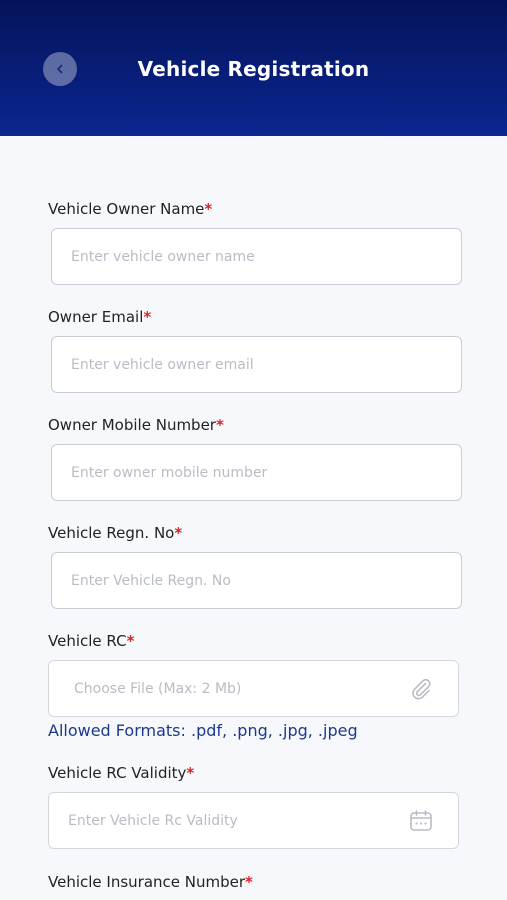 Image resolution: width=507 pixels, height=900 pixels. I want to click on rc-validity-label-text: Vehicle RC Validity, so click(117, 773).